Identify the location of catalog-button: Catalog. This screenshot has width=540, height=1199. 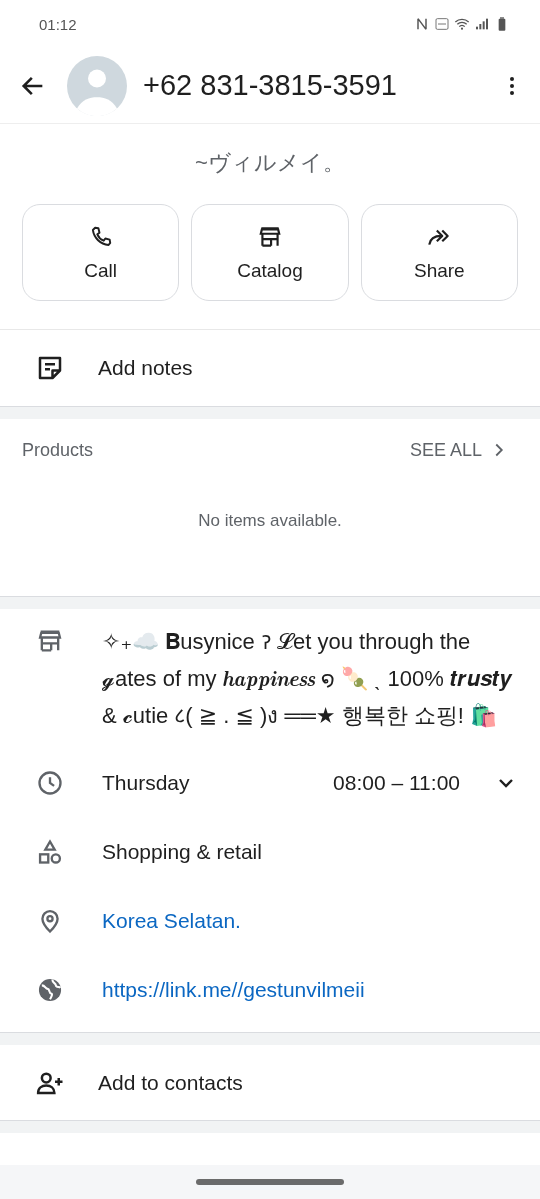
(270, 252).